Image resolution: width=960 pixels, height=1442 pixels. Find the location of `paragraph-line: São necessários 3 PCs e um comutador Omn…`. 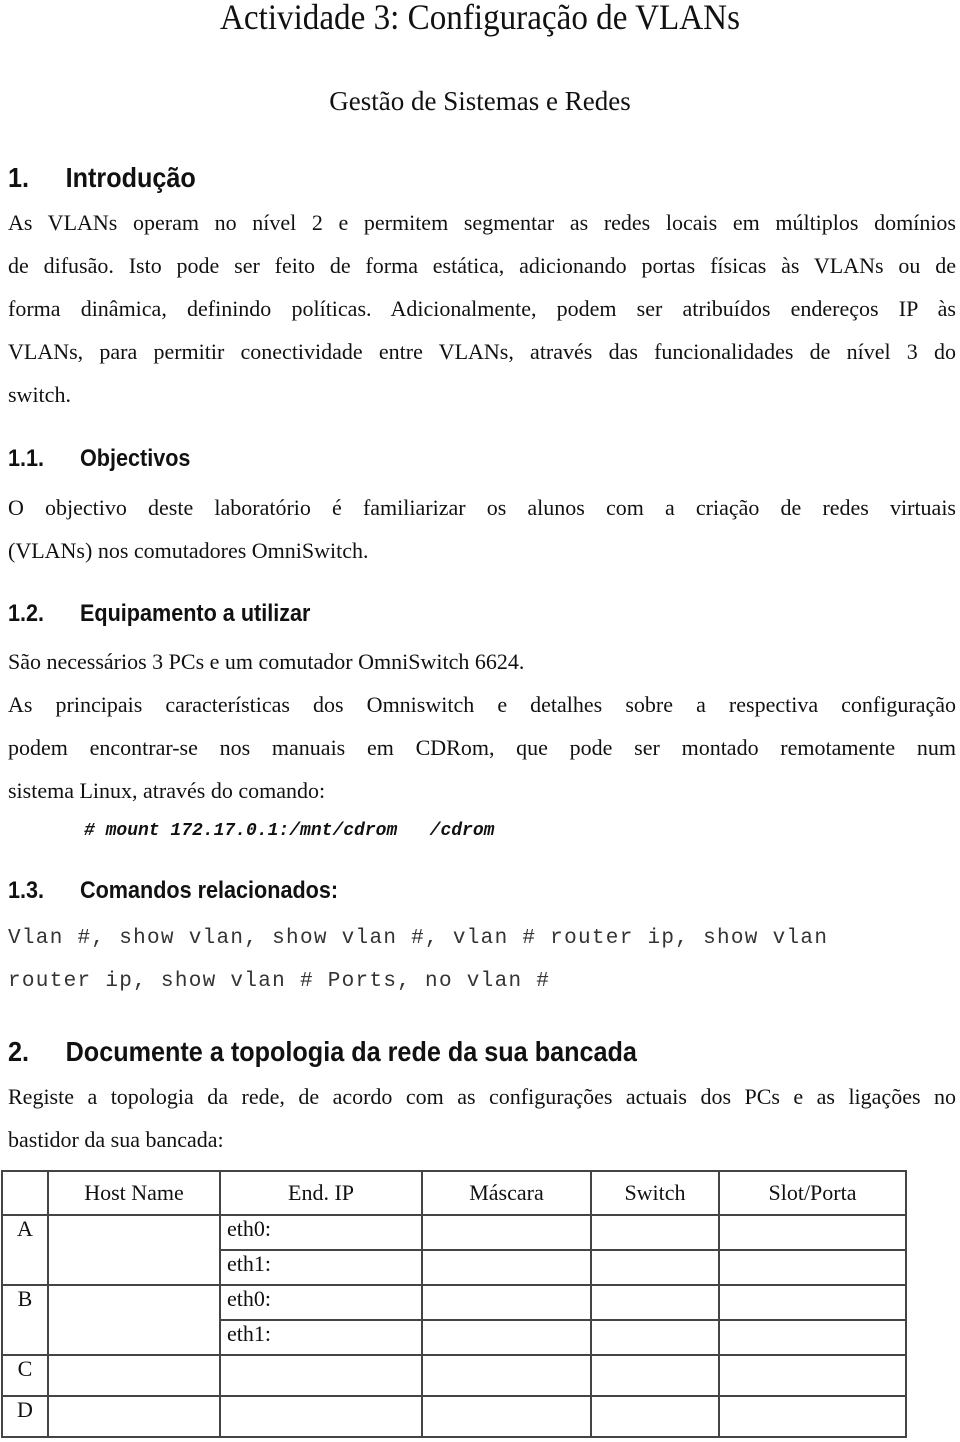

paragraph-line: São necessários 3 PCs e um comutador Omn… is located at coordinates (266, 661).